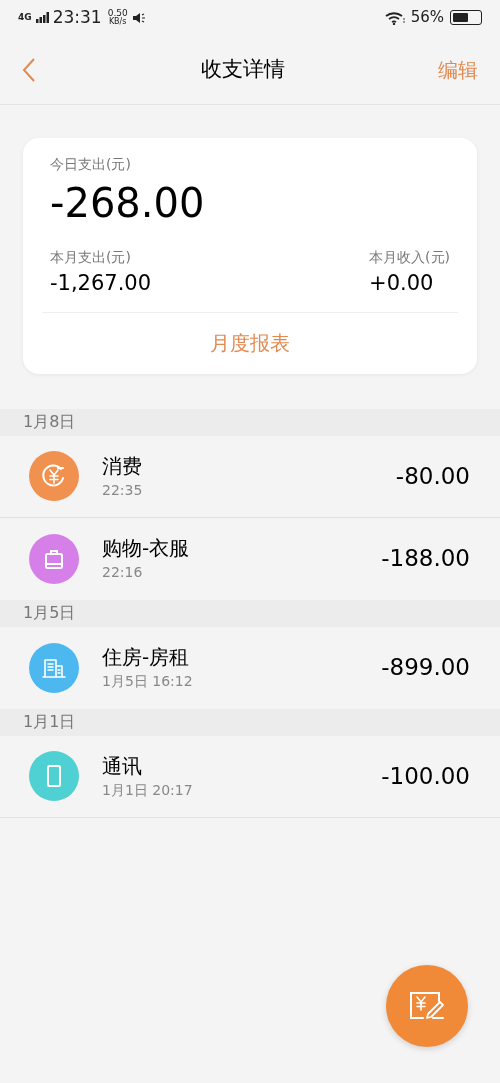  Describe the element at coordinates (123, 490) in the screenshot. I see `transaction-time: 22:35` at that location.